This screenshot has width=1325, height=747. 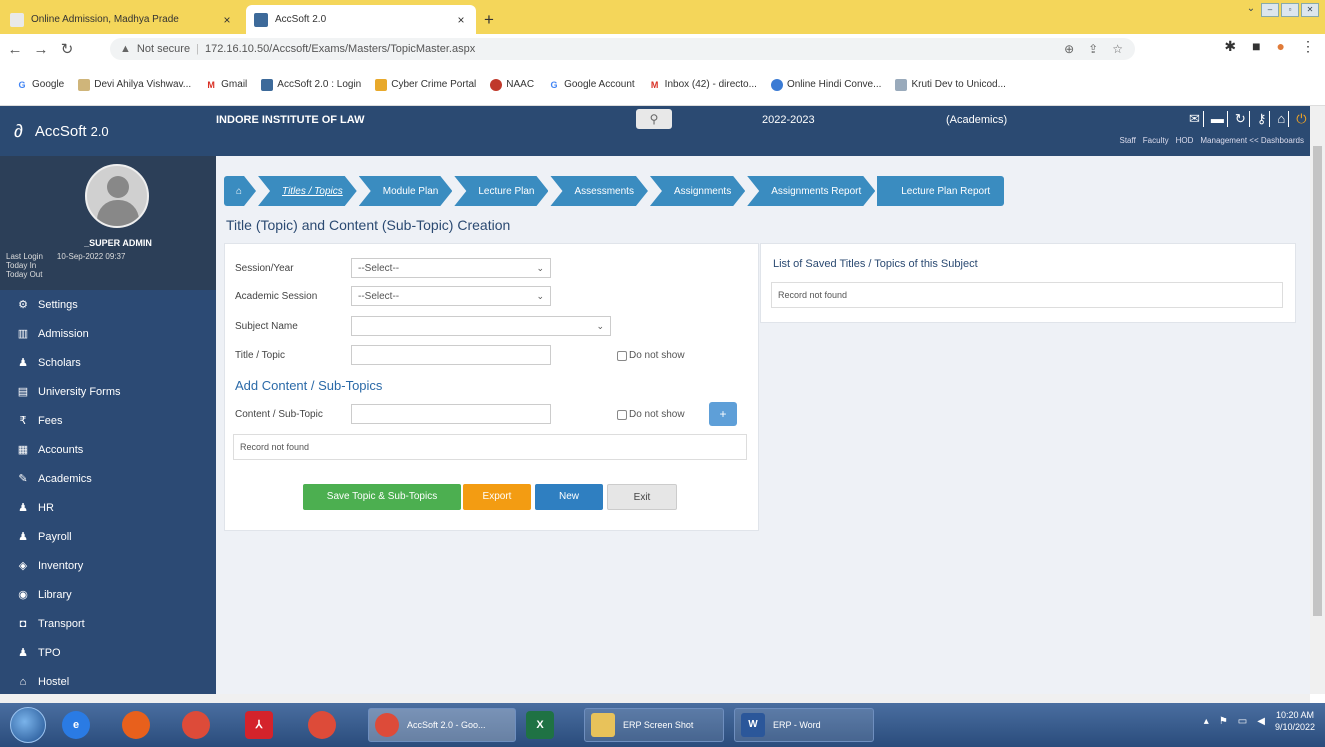 I want to click on breadcrumb-assignments: Assignments, so click(x=697, y=191).